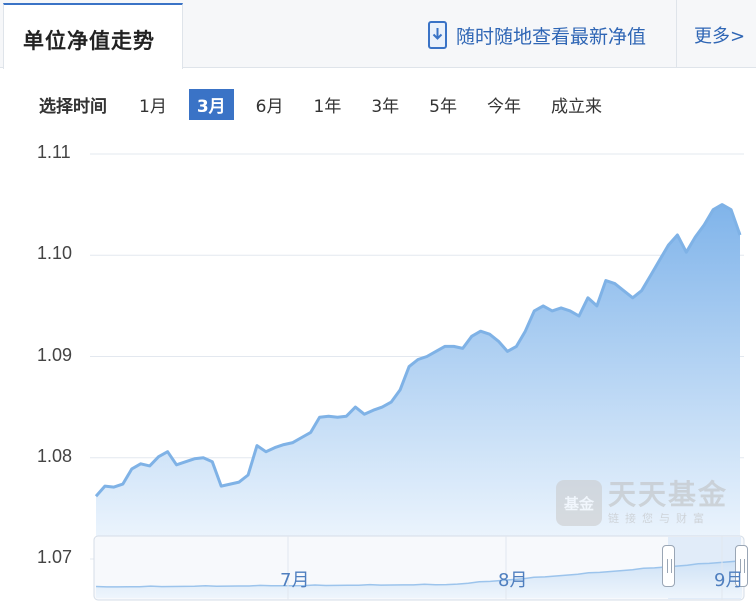  I want to click on navigator-left-handle, so click(668, 566).